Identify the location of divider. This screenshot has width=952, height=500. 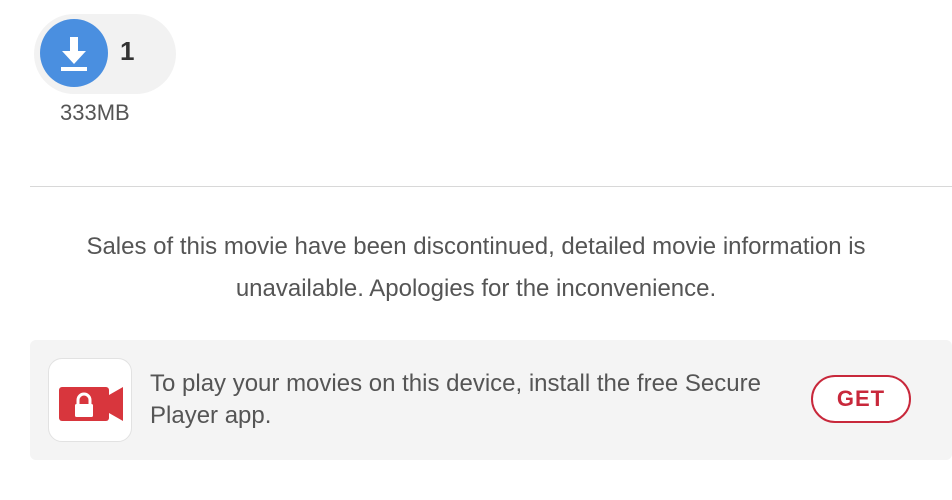
(491, 186).